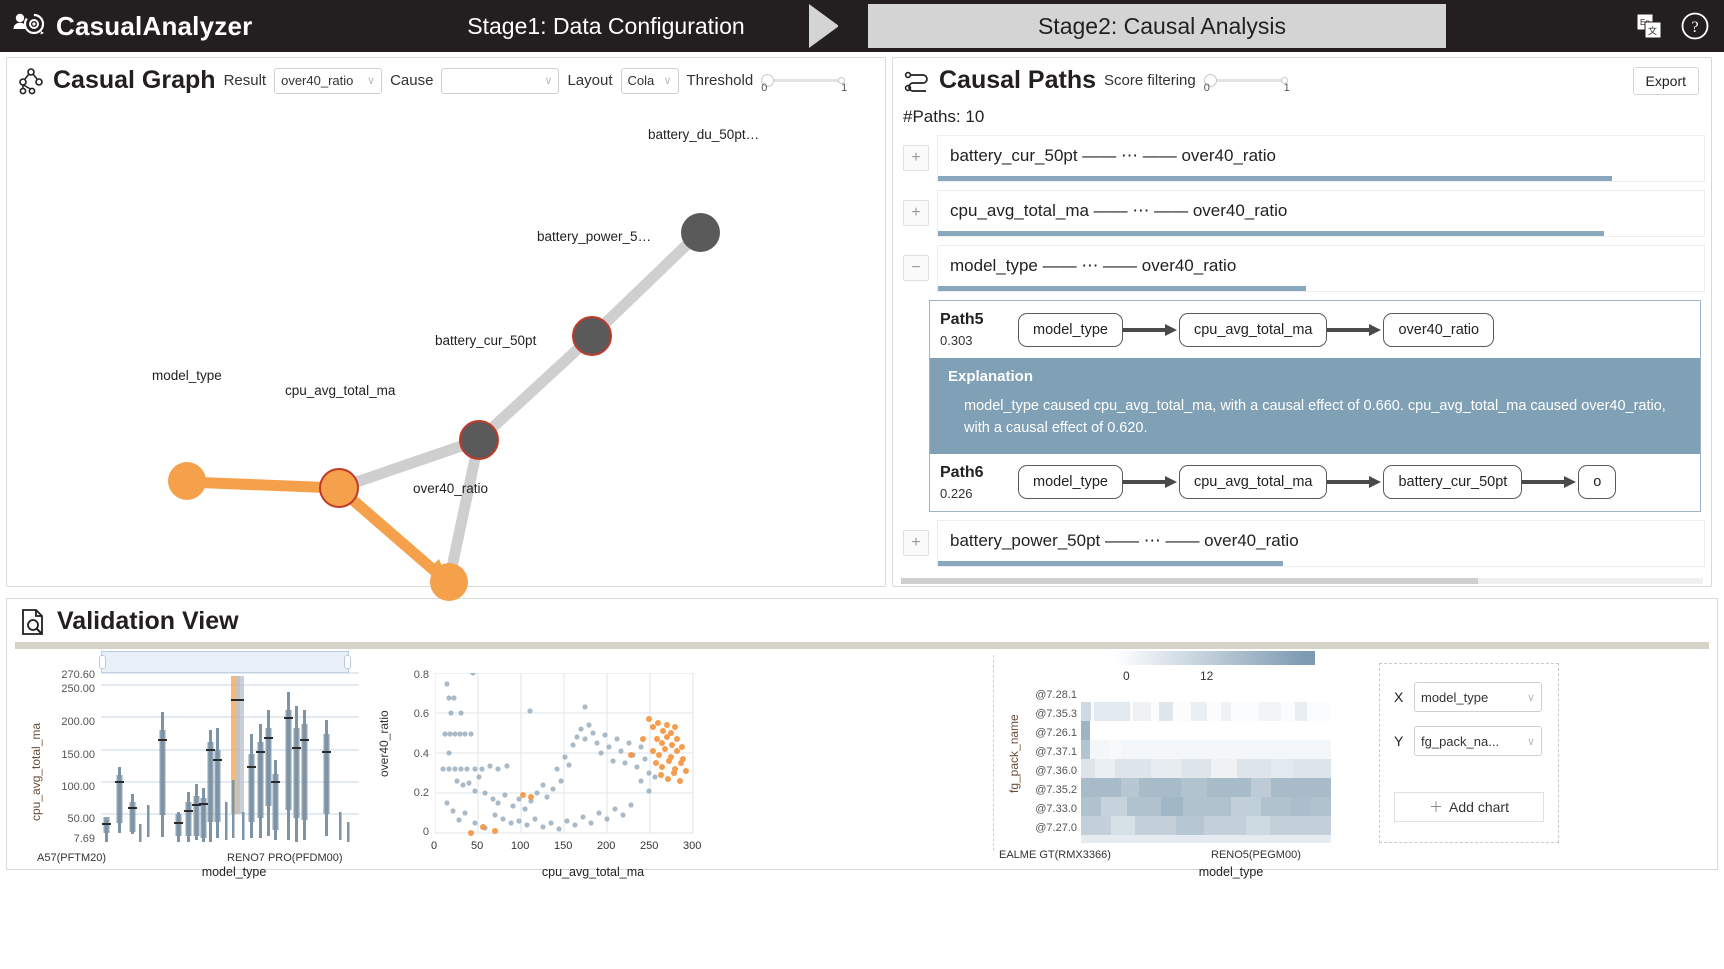  What do you see at coordinates (78, 787) in the screenshot?
I see `chart1-ytick: 100.00` at bounding box center [78, 787].